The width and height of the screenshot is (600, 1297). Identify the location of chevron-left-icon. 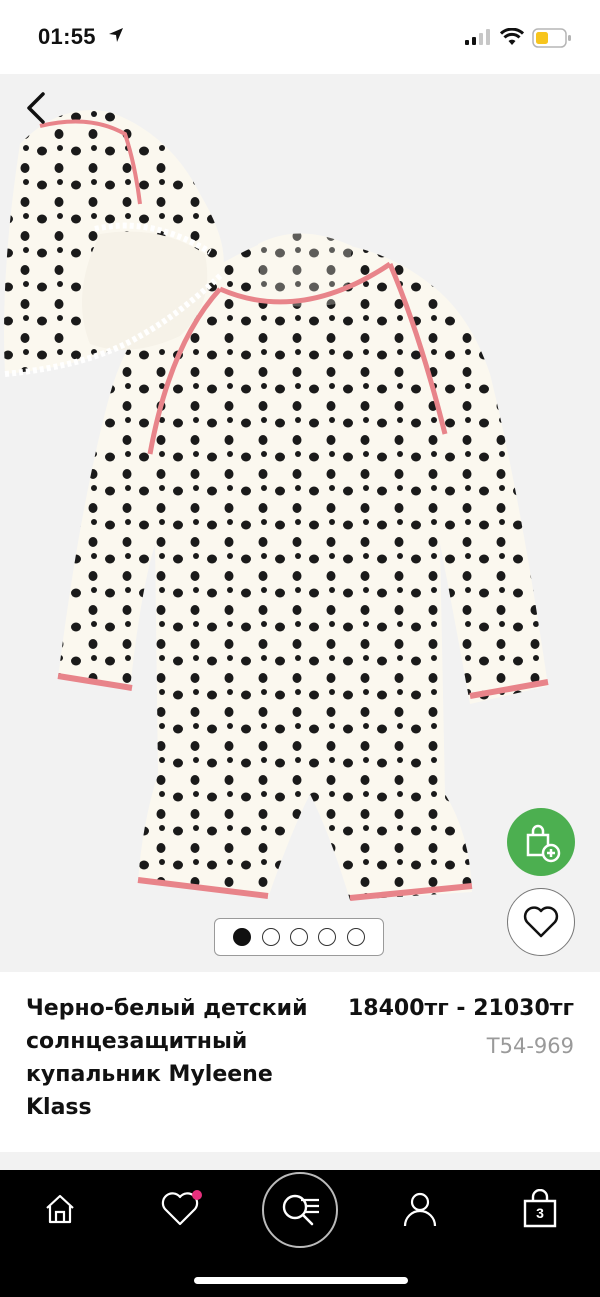
(36, 108).